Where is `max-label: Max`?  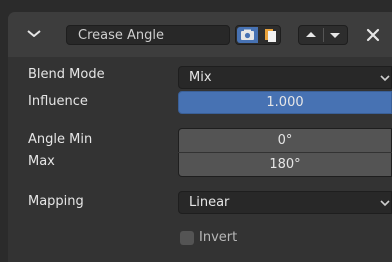
max-label: Max is located at coordinates (41, 161).